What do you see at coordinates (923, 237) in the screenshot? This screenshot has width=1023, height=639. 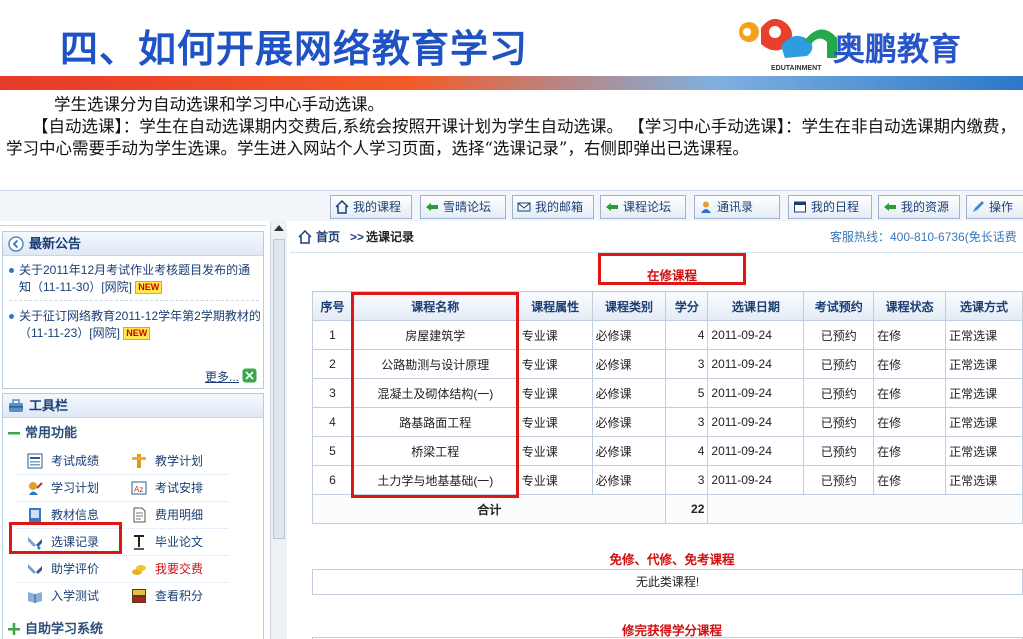 I see `service-hotline: 客服热线：400-810-6736(免长话费` at bounding box center [923, 237].